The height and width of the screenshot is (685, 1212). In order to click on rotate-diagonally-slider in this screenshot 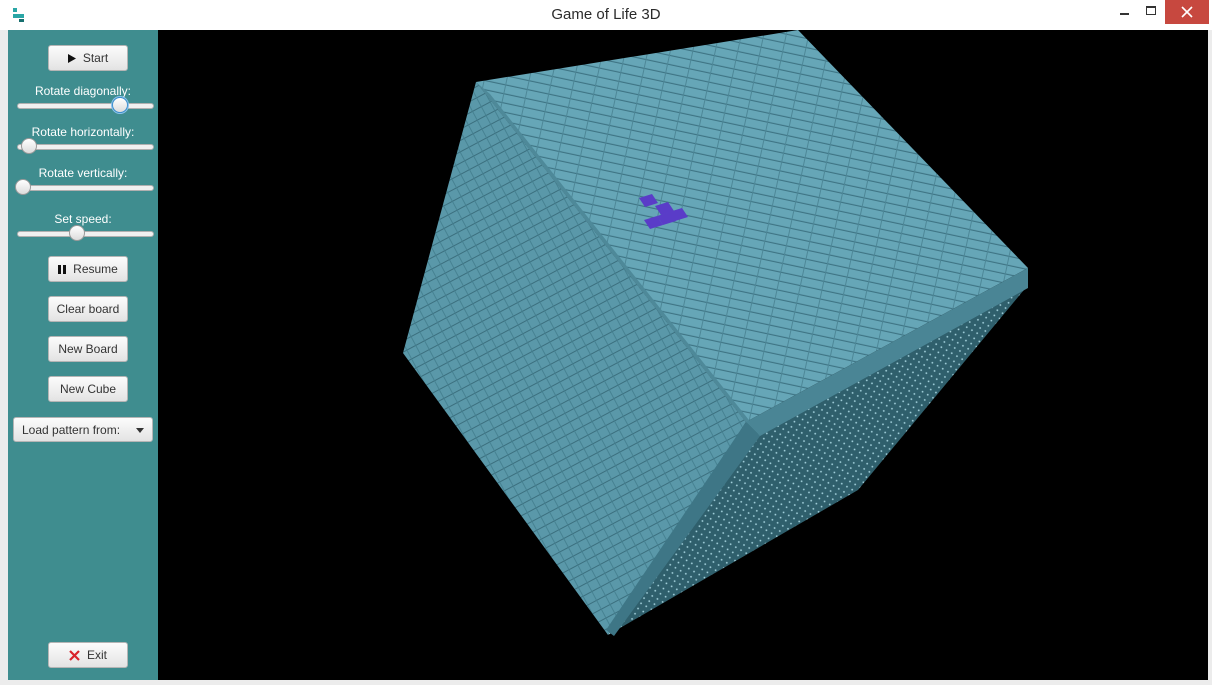, I will do `click(85, 105)`.